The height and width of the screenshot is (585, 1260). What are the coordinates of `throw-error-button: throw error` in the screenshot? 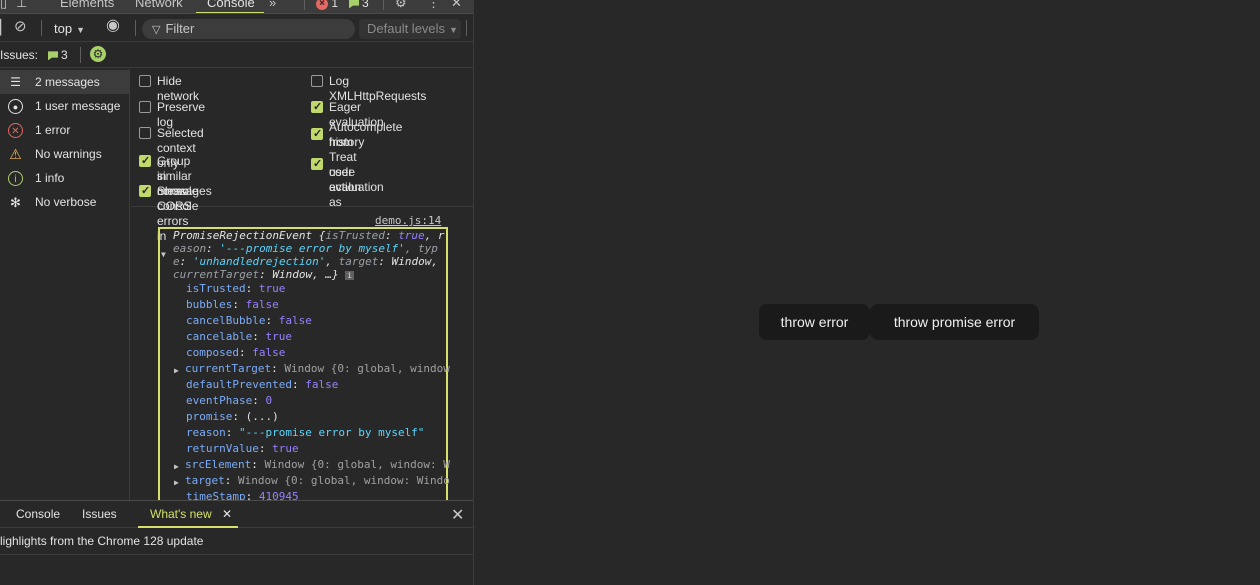 It's located at (814, 322).